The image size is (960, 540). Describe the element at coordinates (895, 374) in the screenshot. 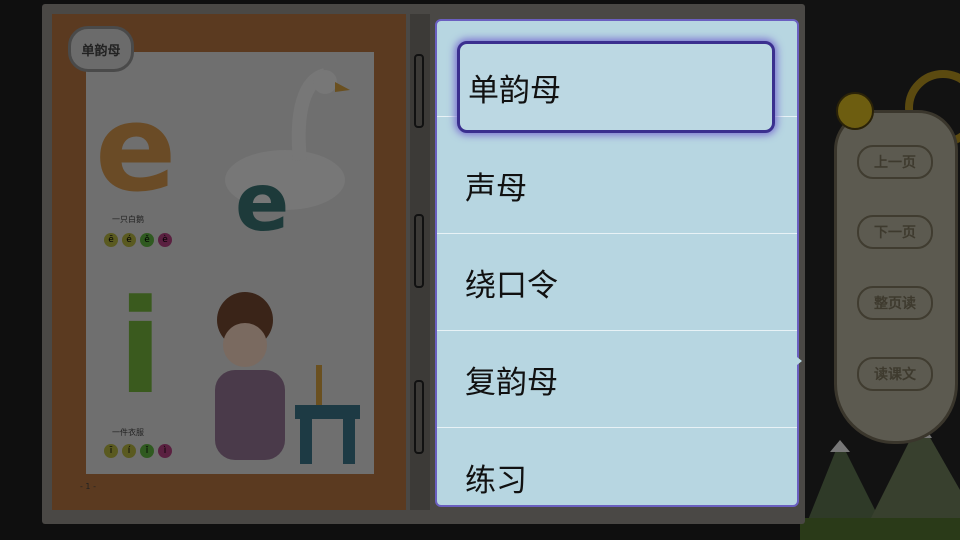

I see `read-text-button: 读课文` at that location.